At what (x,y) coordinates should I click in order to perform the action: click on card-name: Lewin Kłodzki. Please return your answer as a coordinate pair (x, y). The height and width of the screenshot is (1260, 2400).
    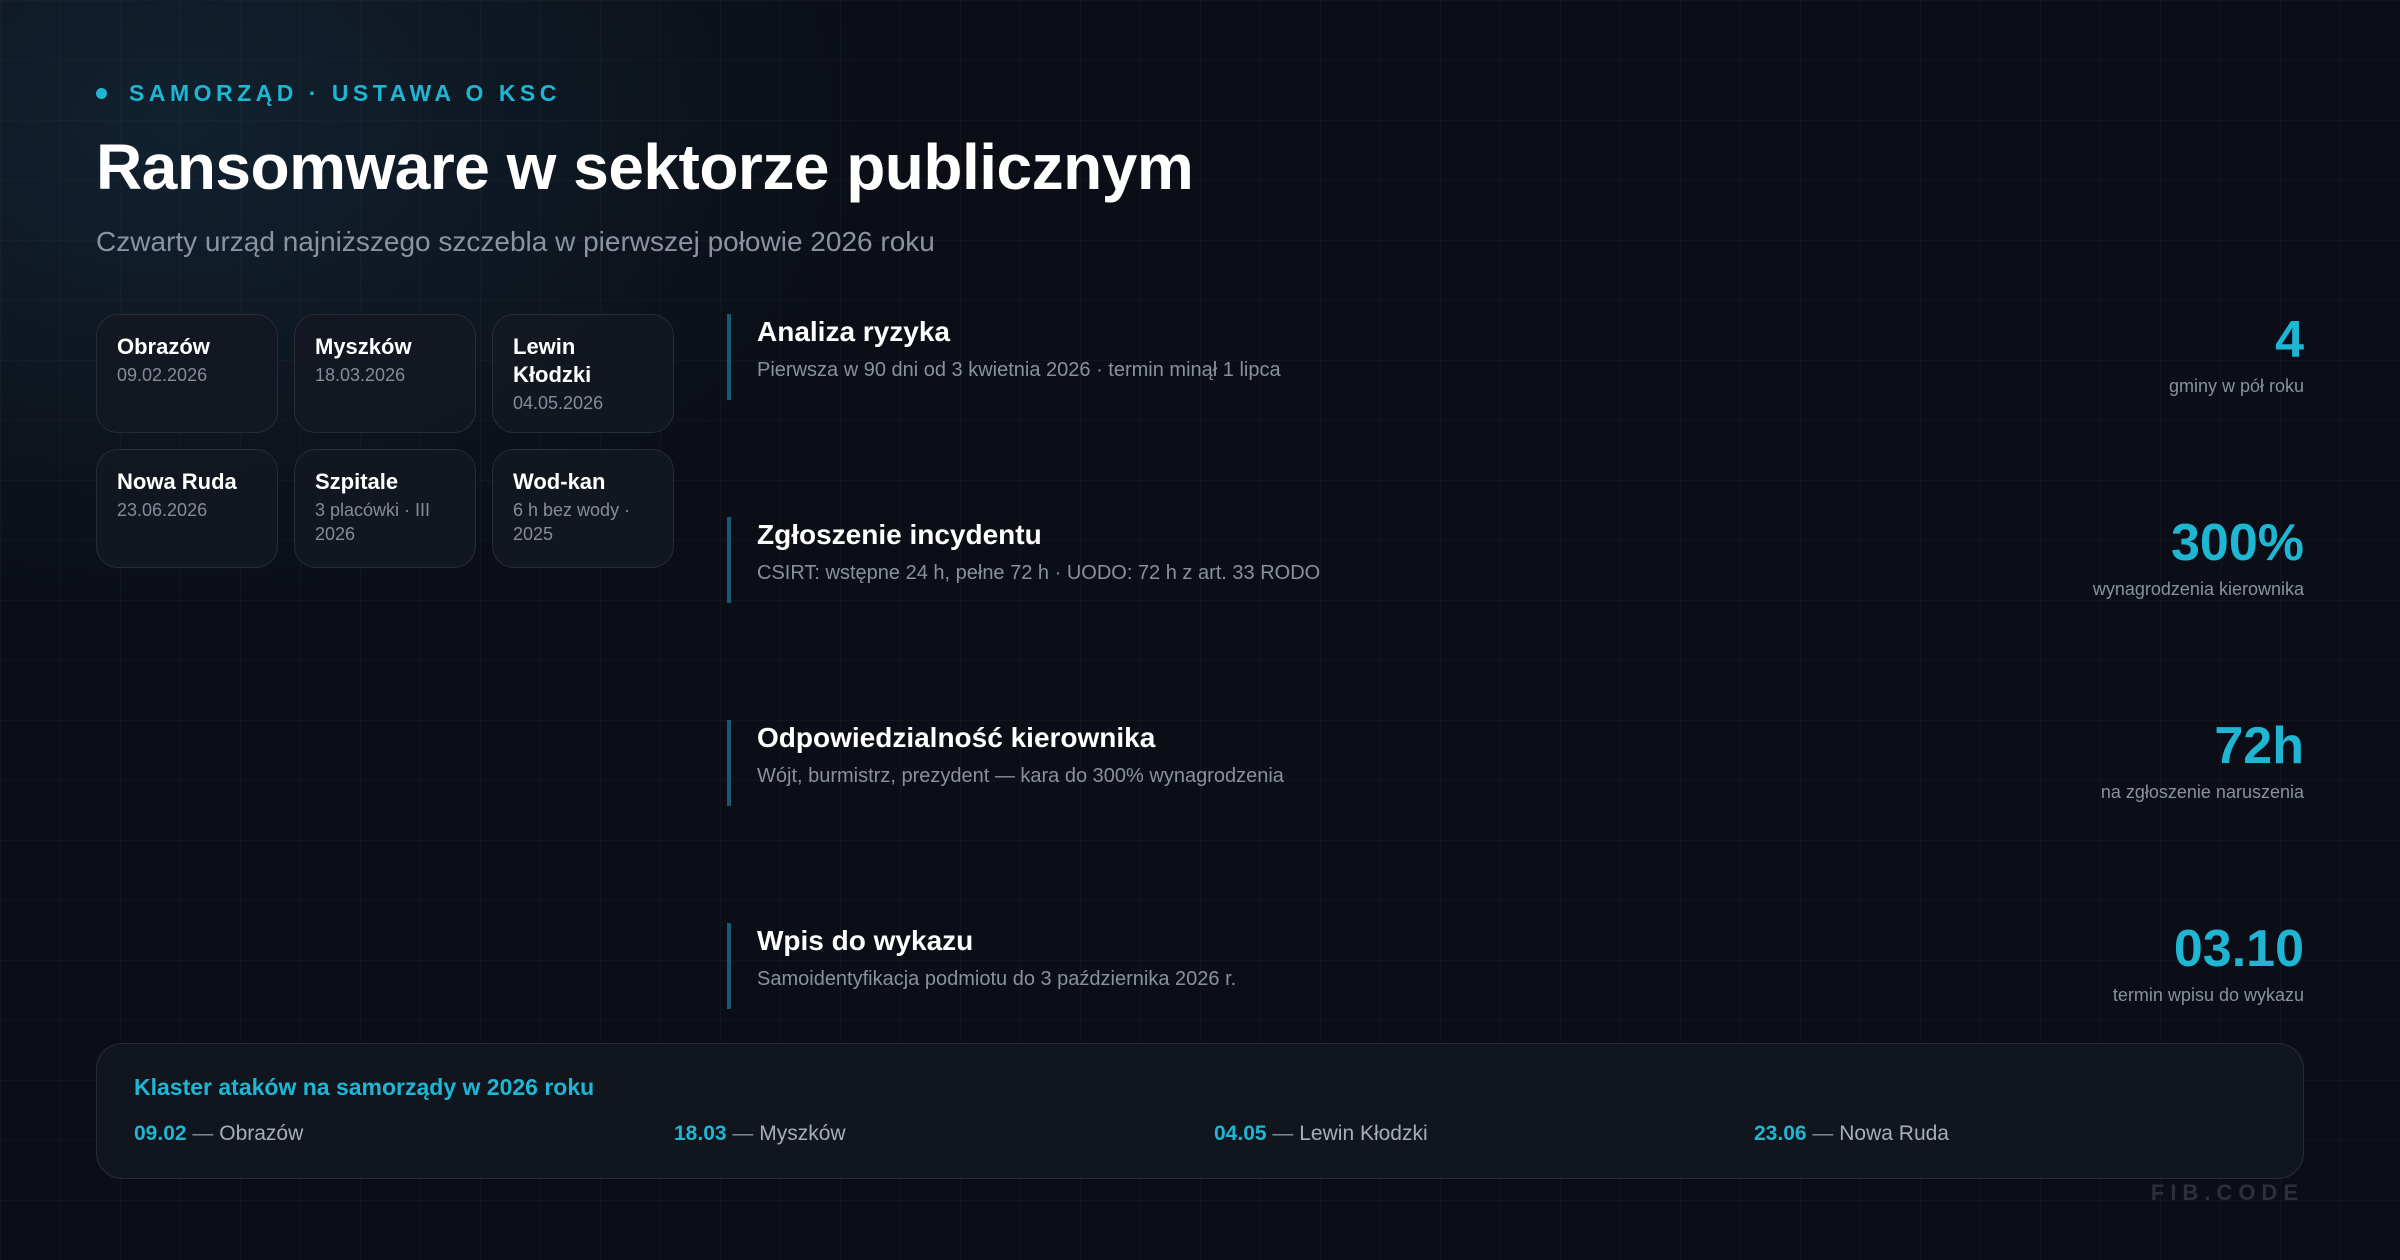
    Looking at the image, I should click on (552, 360).